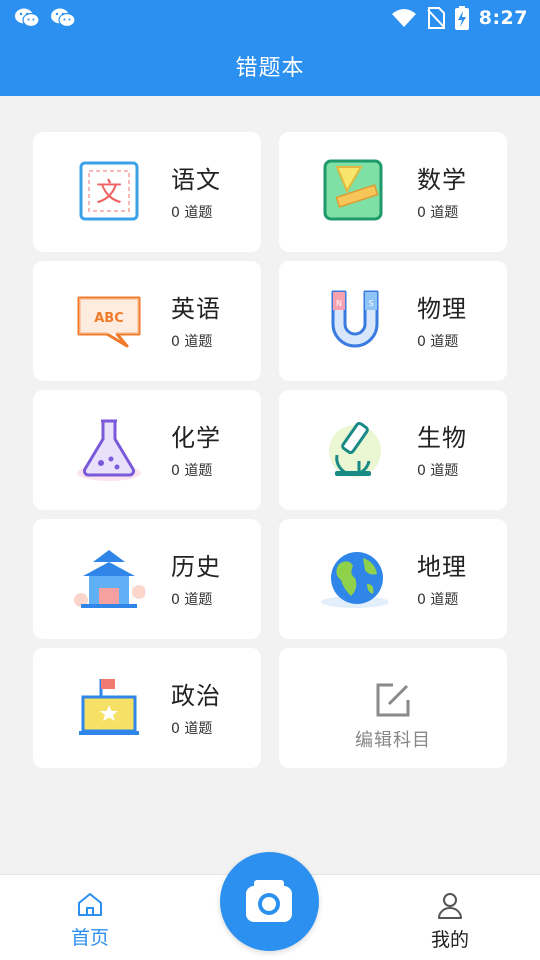  What do you see at coordinates (109, 318) in the screenshot?
I see `svg-text: ABC` at bounding box center [109, 318].